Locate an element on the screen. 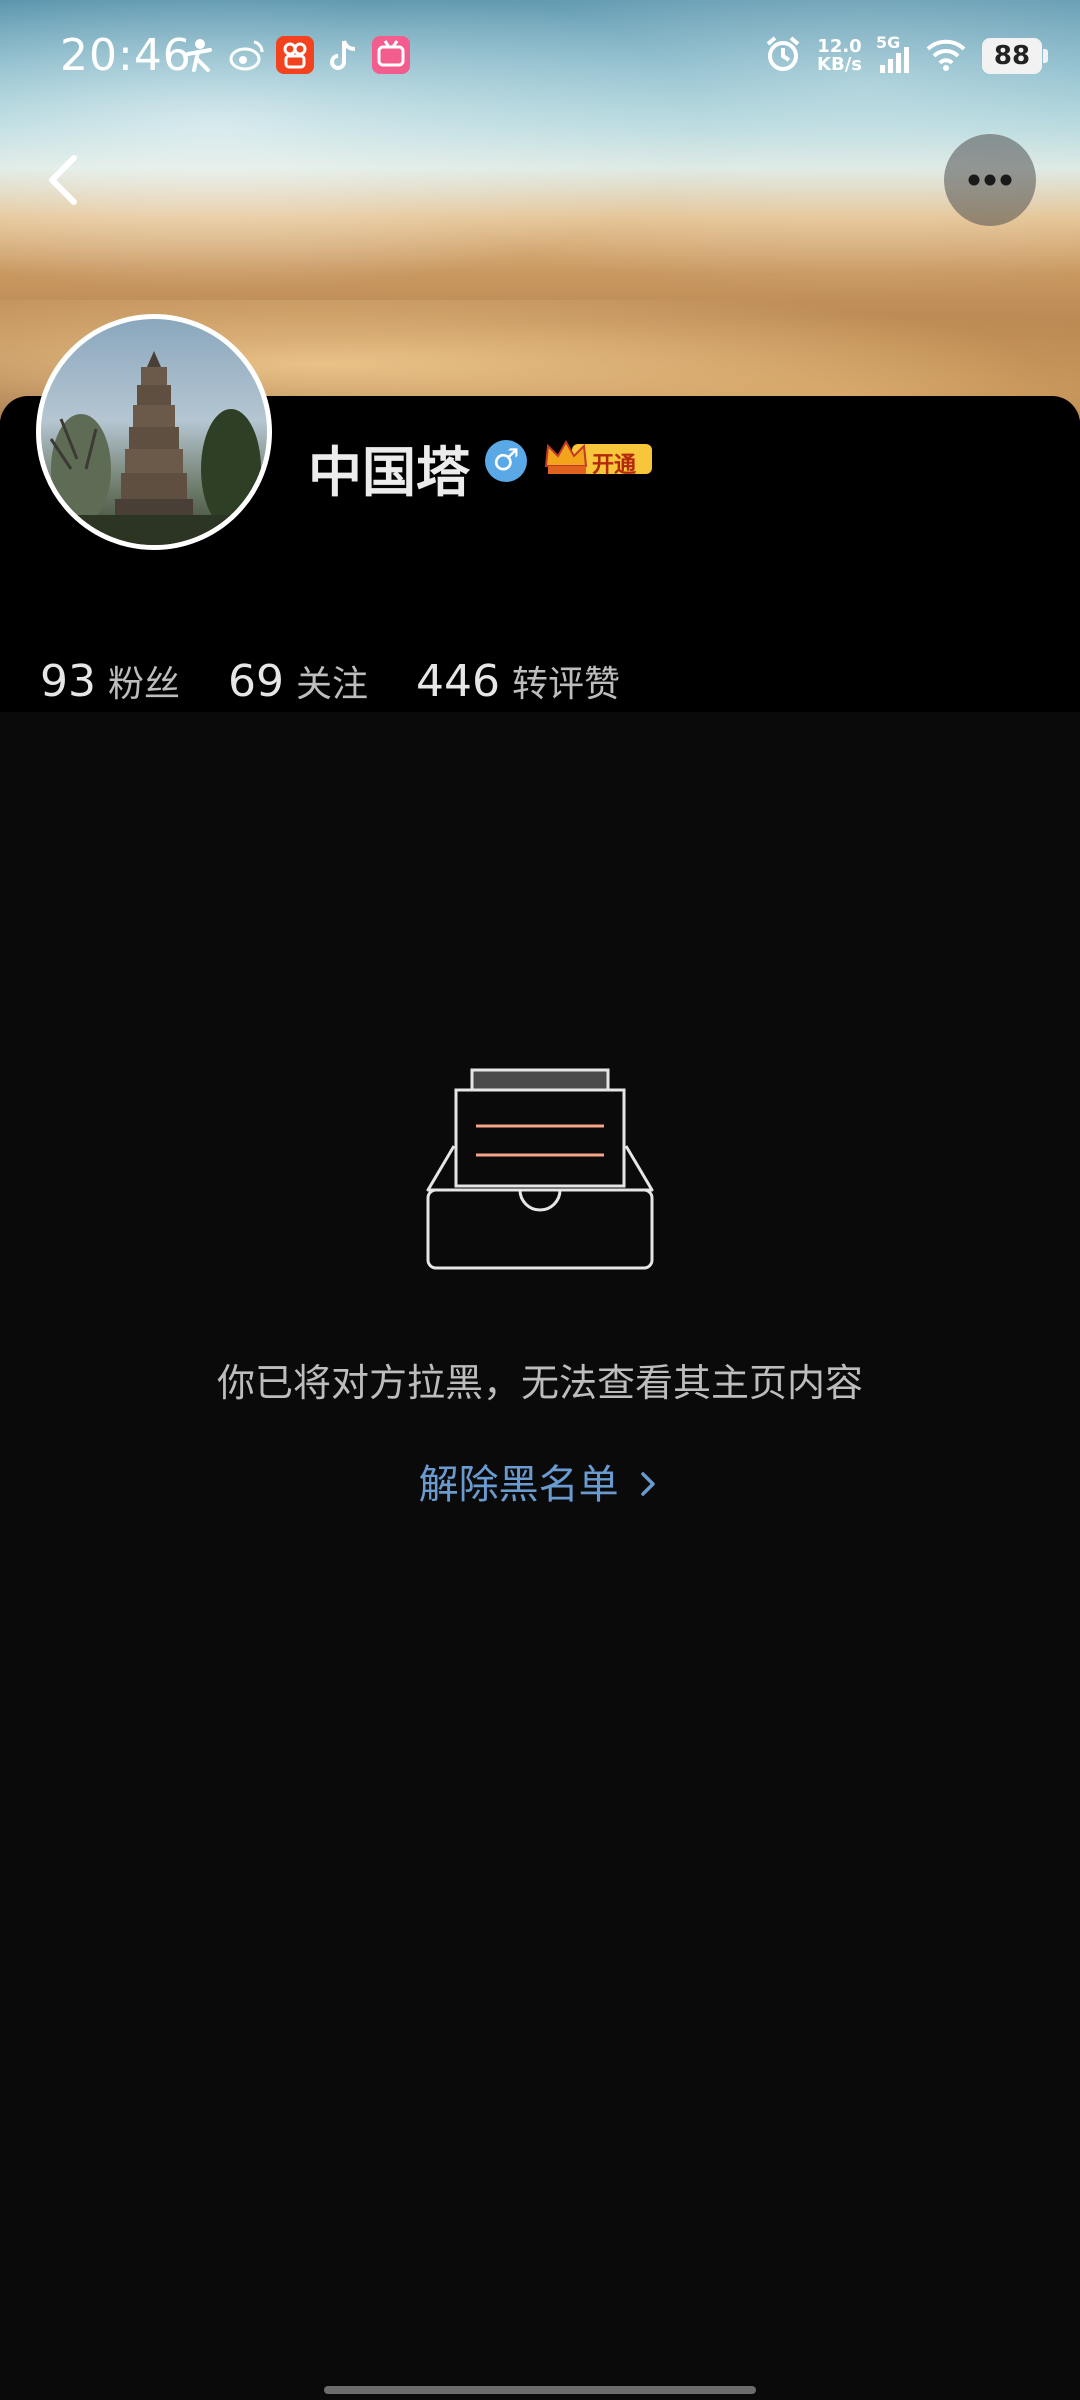 This screenshot has height=2400, width=1080. male-icon: ♂ is located at coordinates (506, 461).